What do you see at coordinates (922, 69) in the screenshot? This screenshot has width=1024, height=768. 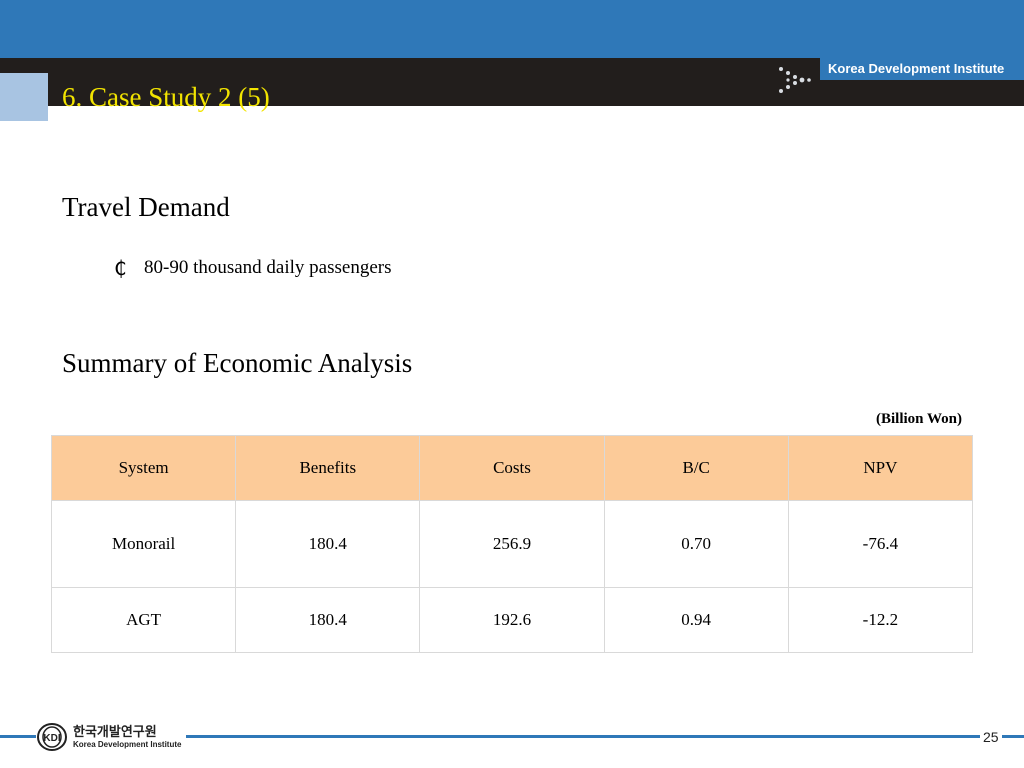 I see `institute-banner: Korea Development Institute` at bounding box center [922, 69].